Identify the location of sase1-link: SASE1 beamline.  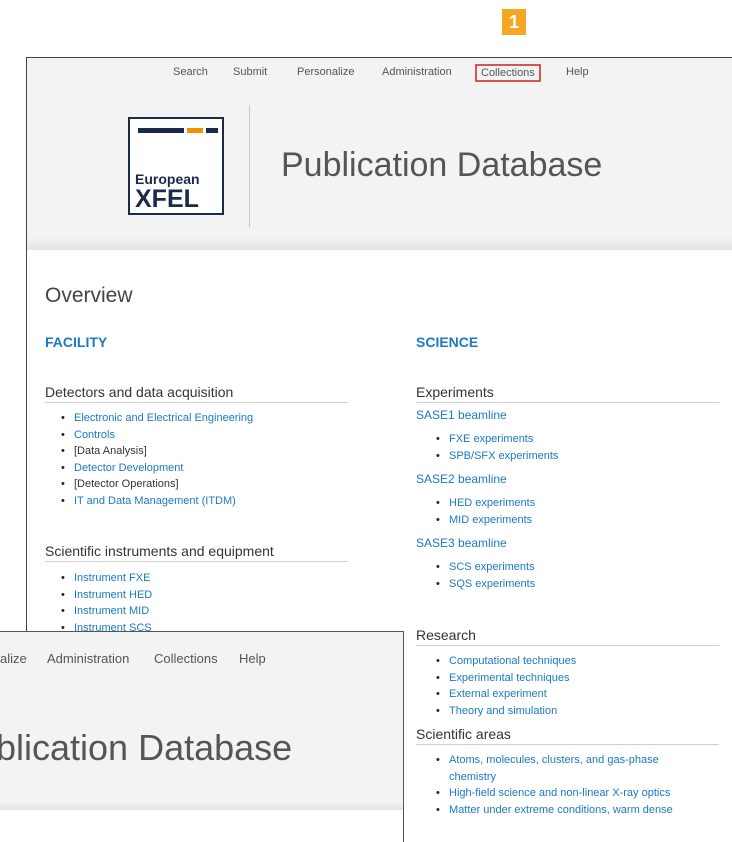
(461, 415).